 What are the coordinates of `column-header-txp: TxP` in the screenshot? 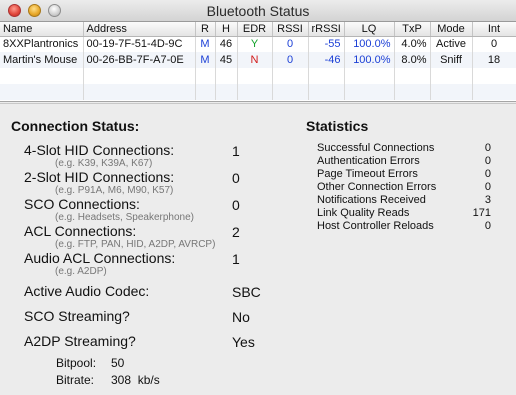 It's located at (412, 29).